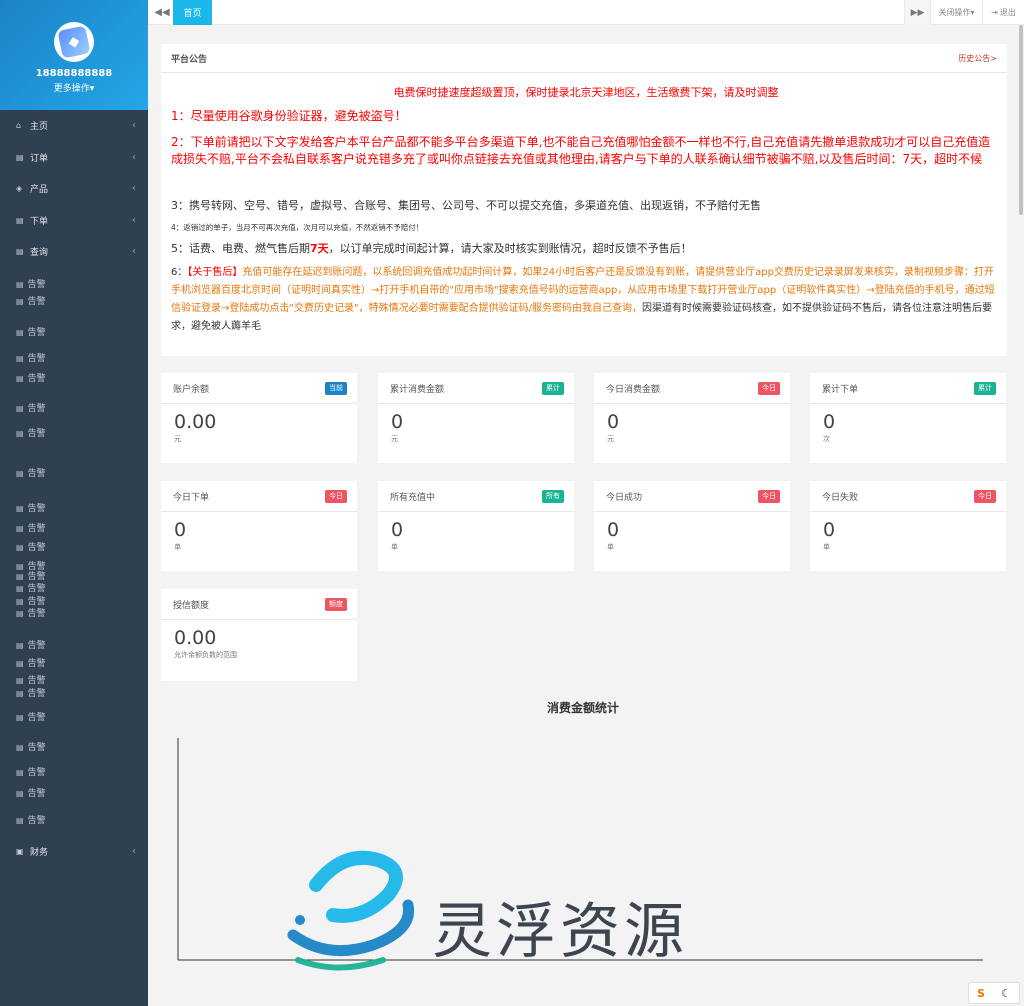 The image size is (1024, 1006). I want to click on close-ops-dropdown: 关闭操作 ▾, so click(956, 12).